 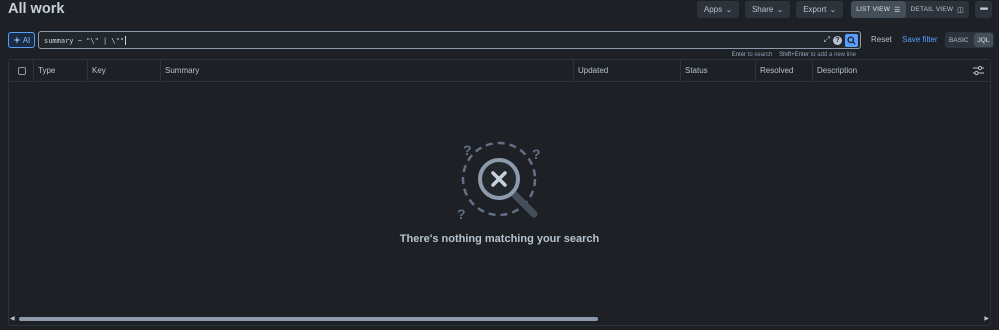 I want to click on more-actions-button: •••, so click(x=983, y=9).